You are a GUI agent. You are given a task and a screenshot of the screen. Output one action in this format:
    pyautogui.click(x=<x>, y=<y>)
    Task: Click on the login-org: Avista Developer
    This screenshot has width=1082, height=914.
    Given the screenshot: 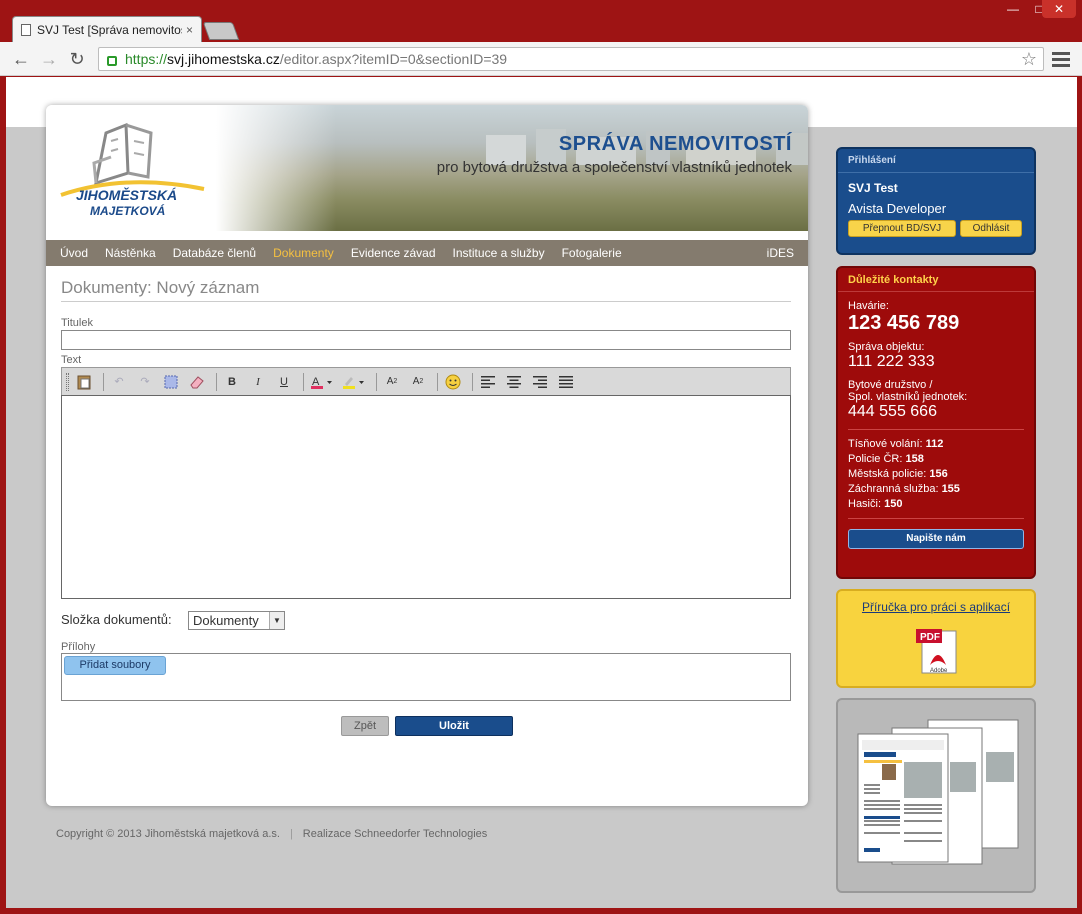 What is the action you would take?
    pyautogui.click(x=897, y=208)
    